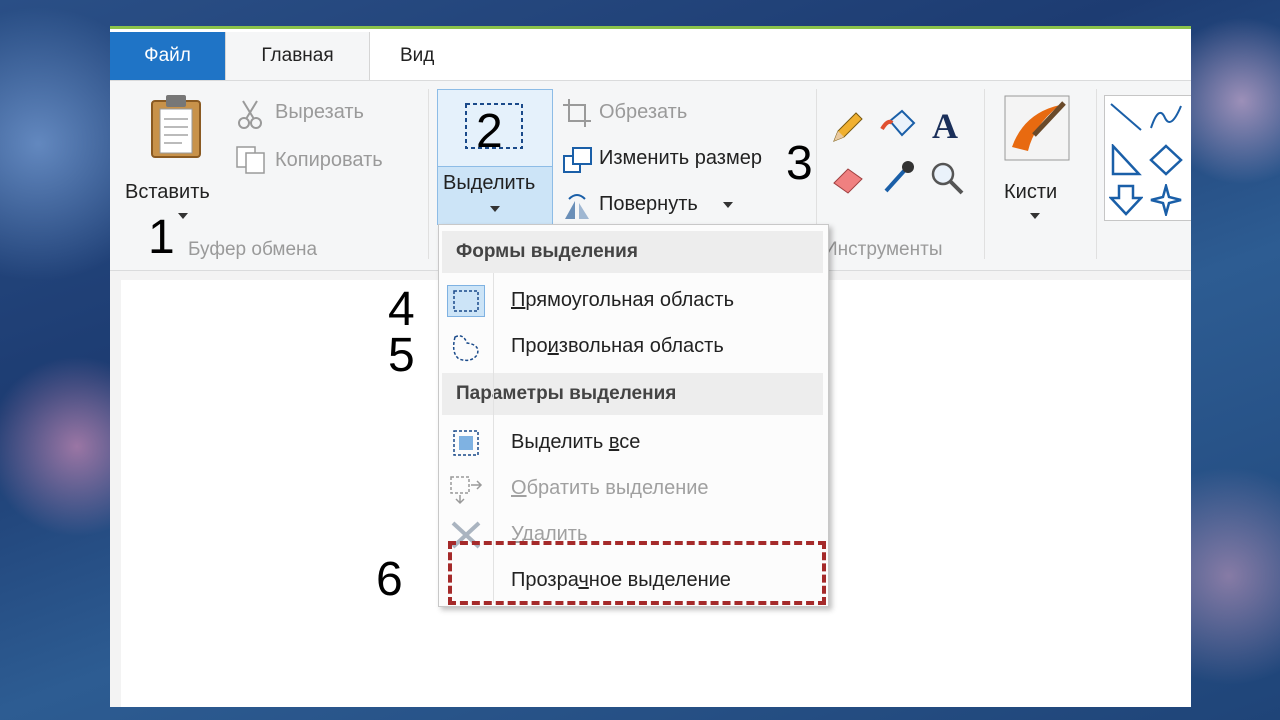 The image size is (1280, 720). Describe the element at coordinates (947, 178) in the screenshot. I see `magnifier-icon` at that location.